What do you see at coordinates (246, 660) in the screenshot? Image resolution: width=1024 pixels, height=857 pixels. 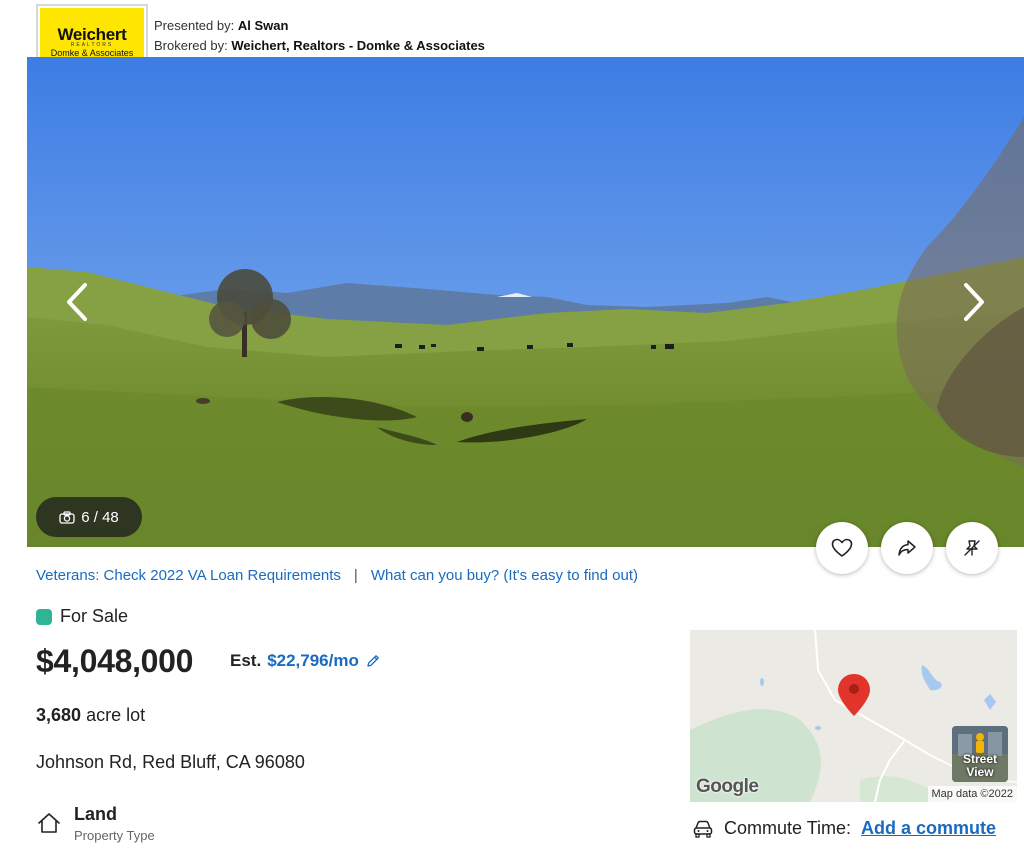 I see `est-label: Est.` at bounding box center [246, 660].